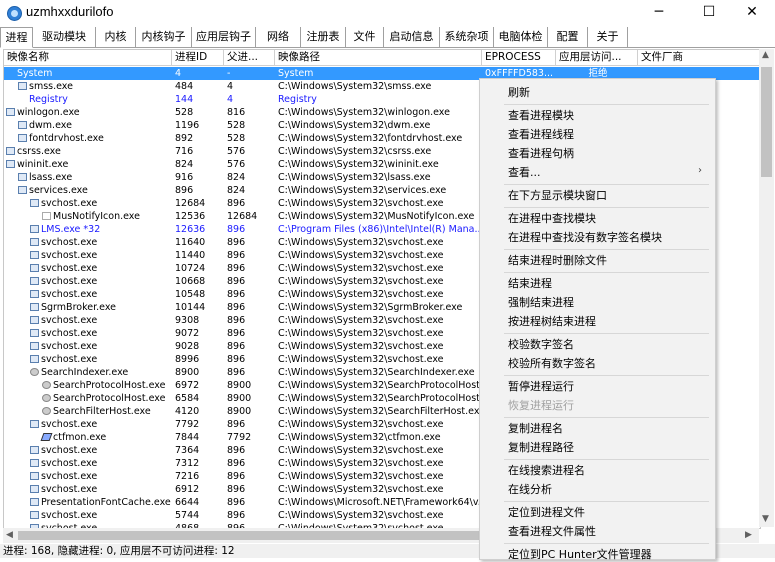 This screenshot has height=562, width=775. I want to click on menu-item-6: 在进程中查找模块, so click(552, 218).